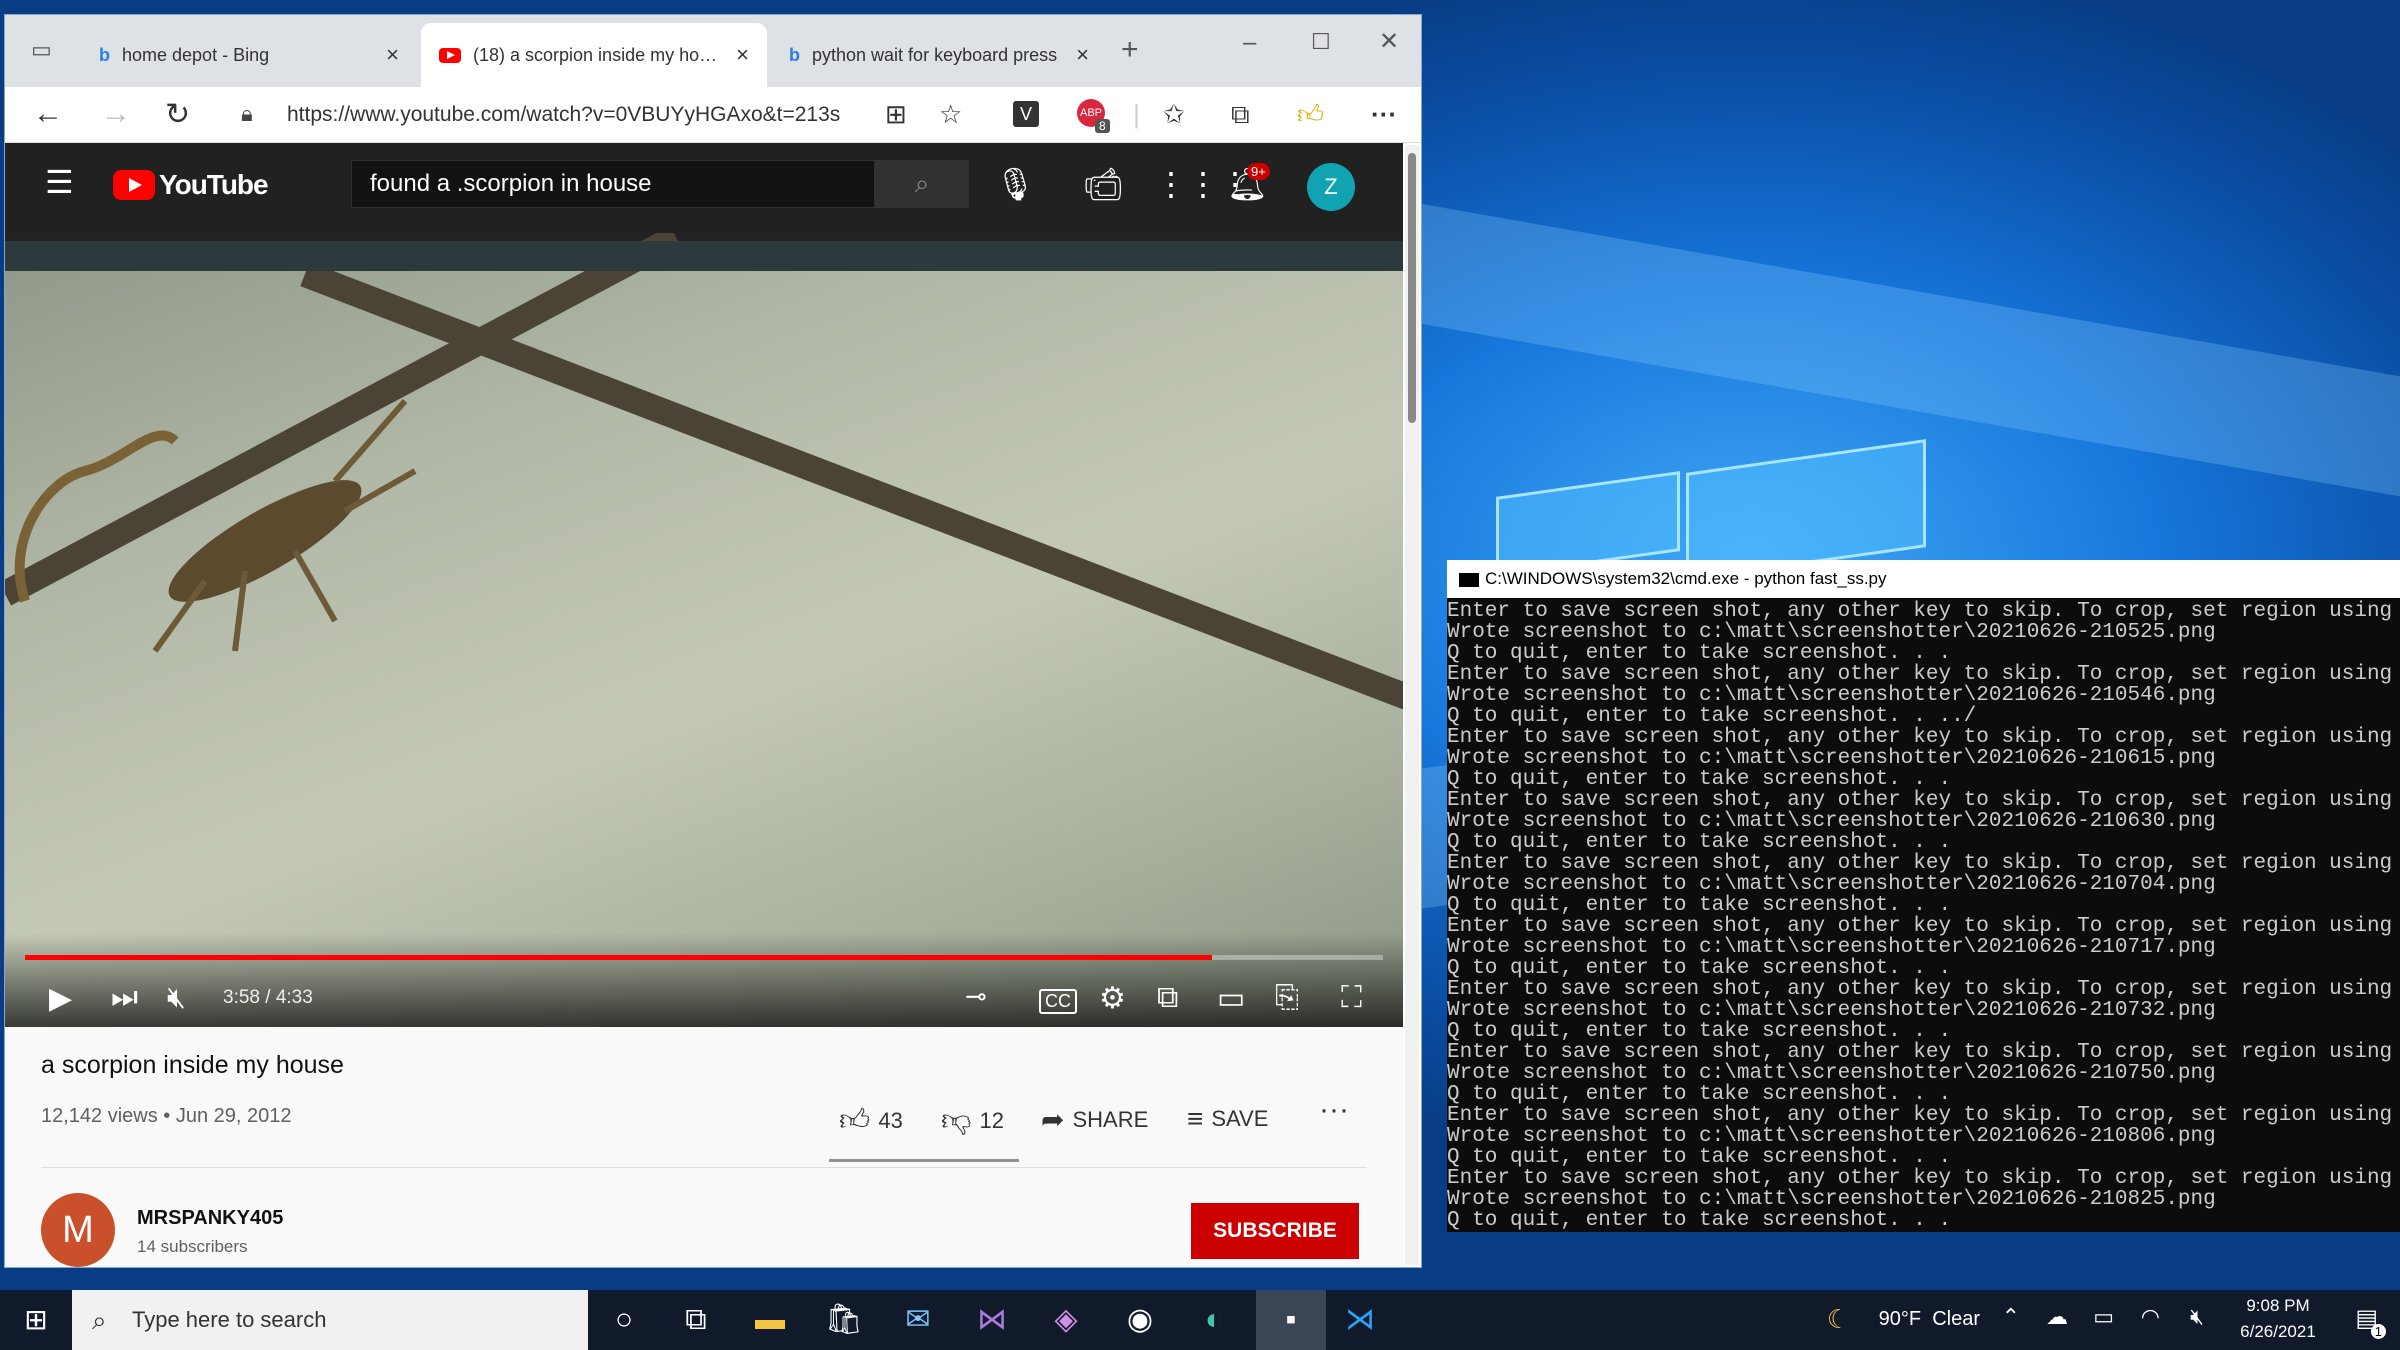 Image resolution: width=2400 pixels, height=1350 pixels. What do you see at coordinates (1389, 41) in the screenshot?
I see `close-window-button: ✕` at bounding box center [1389, 41].